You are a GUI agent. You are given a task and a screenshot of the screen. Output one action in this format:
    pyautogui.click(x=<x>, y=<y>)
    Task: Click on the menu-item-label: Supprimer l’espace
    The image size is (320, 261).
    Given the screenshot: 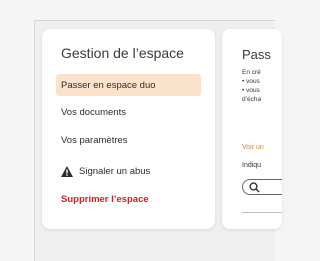 What is the action you would take?
    pyautogui.click(x=105, y=199)
    